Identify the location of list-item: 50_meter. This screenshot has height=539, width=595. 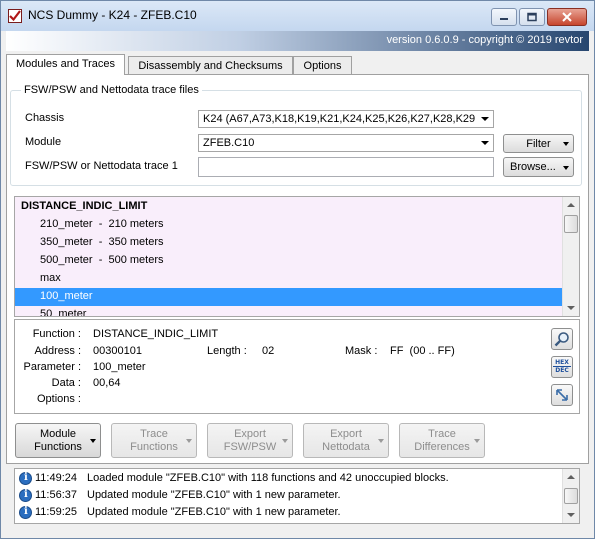
(289, 311).